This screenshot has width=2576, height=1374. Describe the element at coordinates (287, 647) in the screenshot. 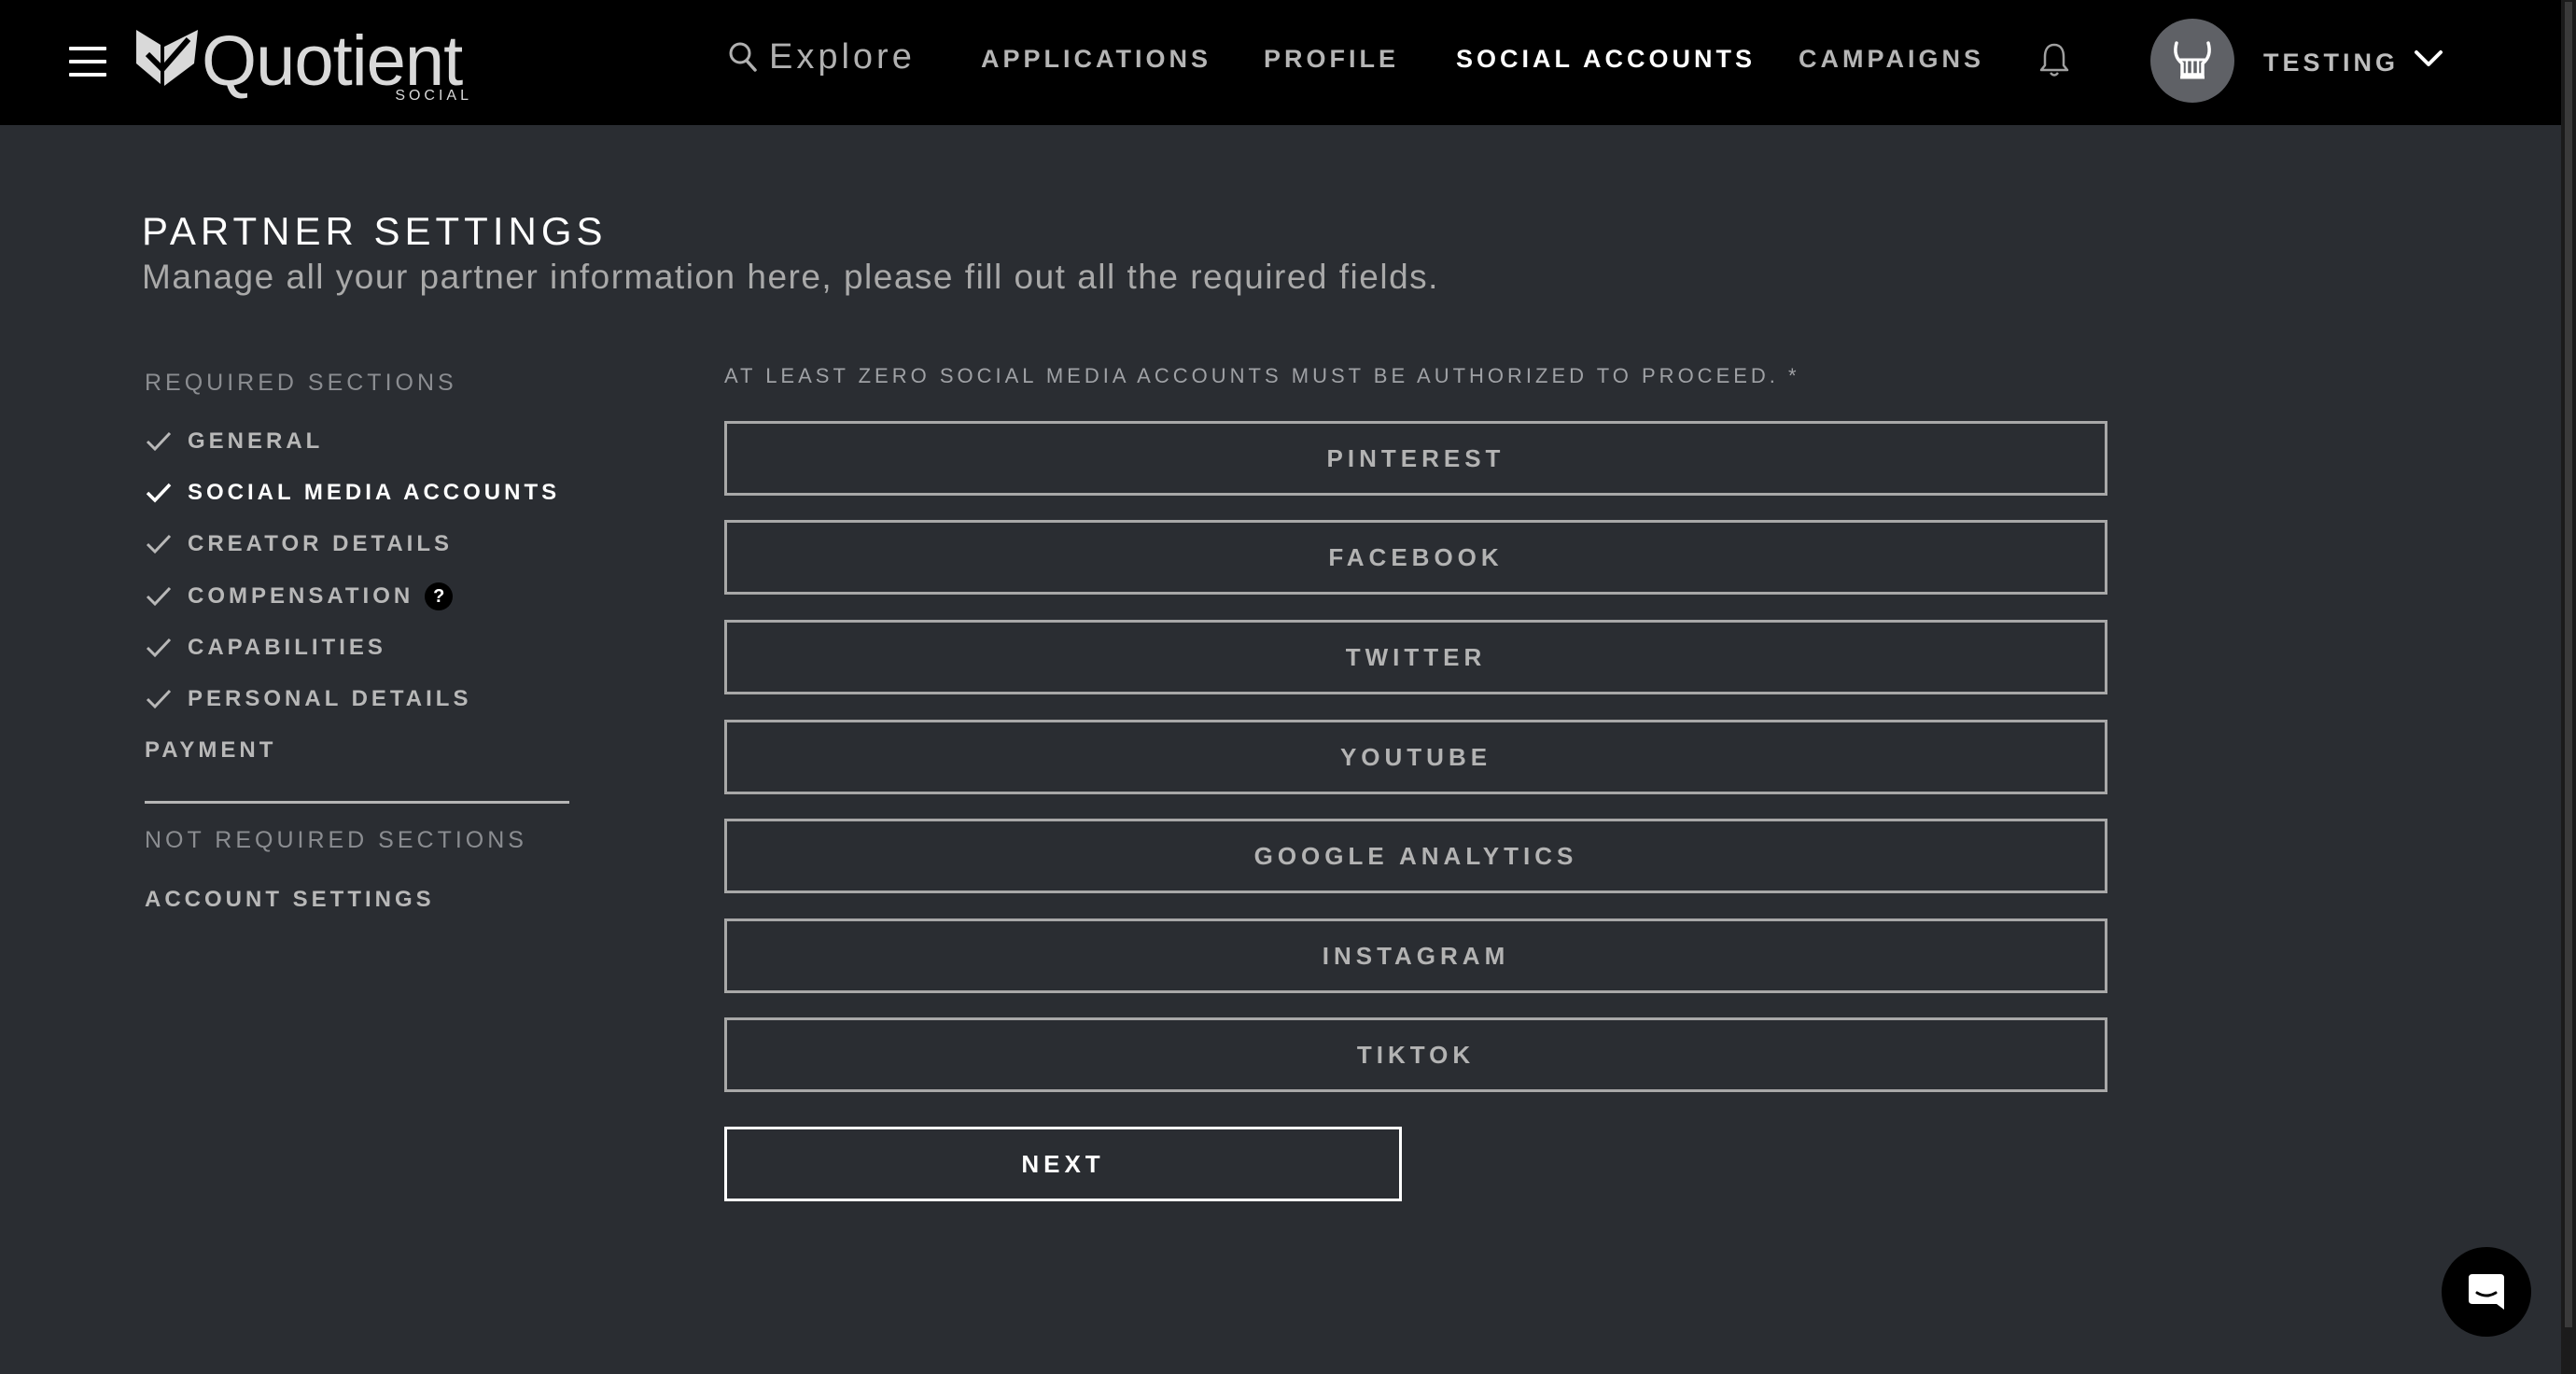

I see `sidebar-item-label: CAPABILITIES` at that location.